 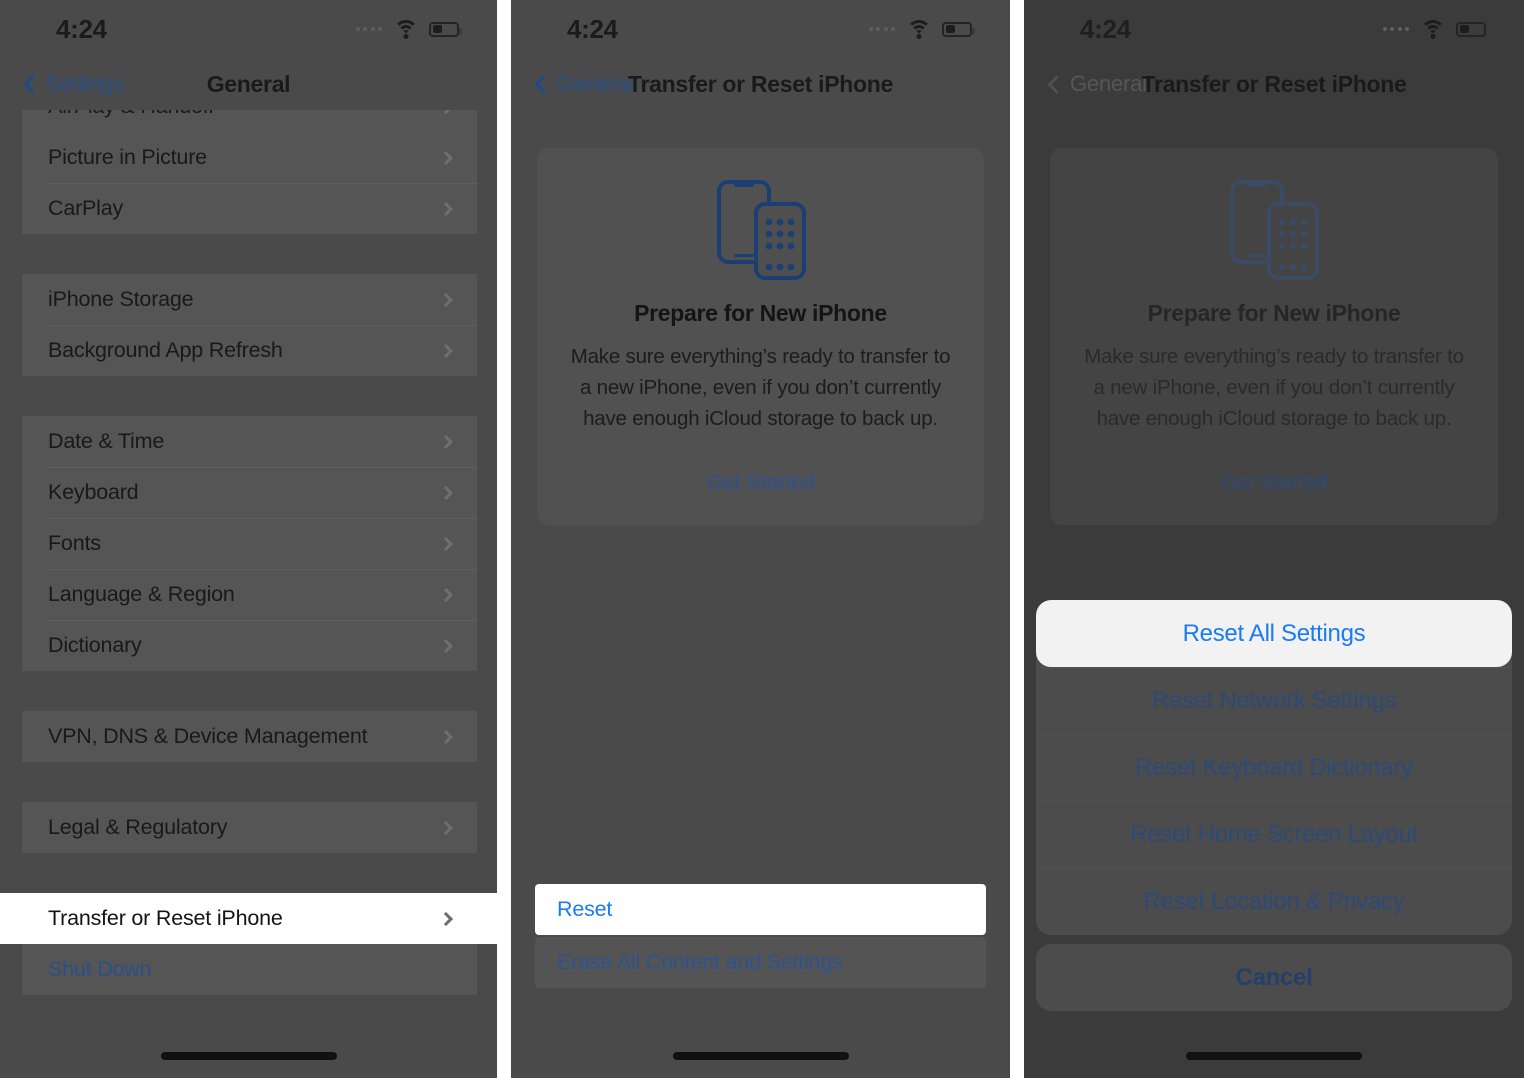 I want to click on list-item-shut-down: Shut Down, so click(x=249, y=969).